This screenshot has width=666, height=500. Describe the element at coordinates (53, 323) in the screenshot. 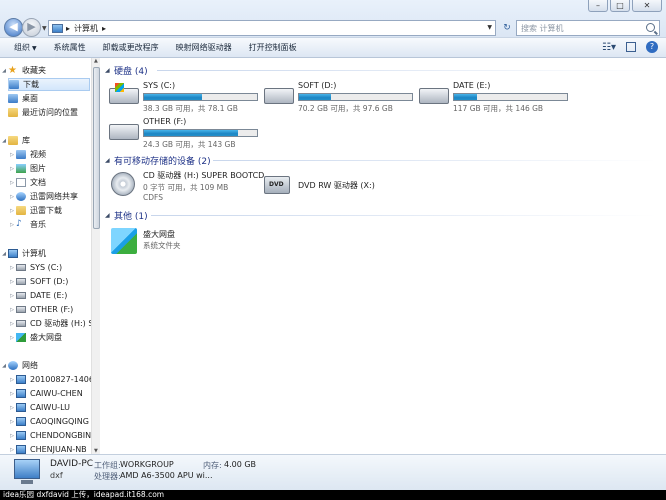

I see `nav-drive-cd: ▷ CD 驱动器 (H:) S` at that location.